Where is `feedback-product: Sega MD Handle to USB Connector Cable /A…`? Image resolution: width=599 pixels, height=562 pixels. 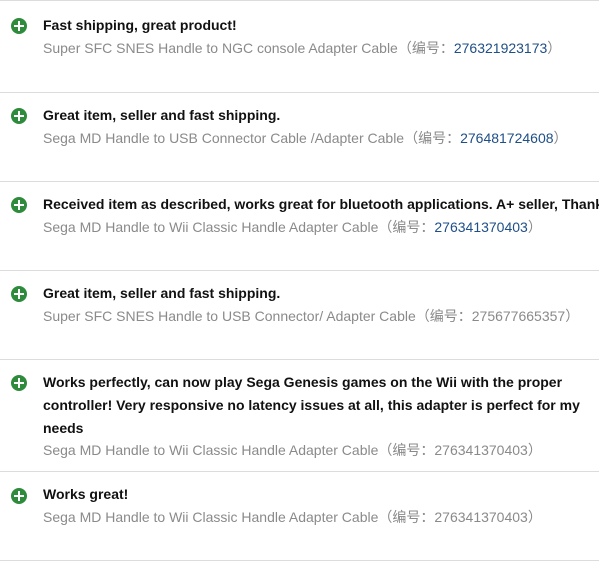 feedback-product: Sega MD Handle to USB Connector Cable /A… is located at coordinates (305, 138).